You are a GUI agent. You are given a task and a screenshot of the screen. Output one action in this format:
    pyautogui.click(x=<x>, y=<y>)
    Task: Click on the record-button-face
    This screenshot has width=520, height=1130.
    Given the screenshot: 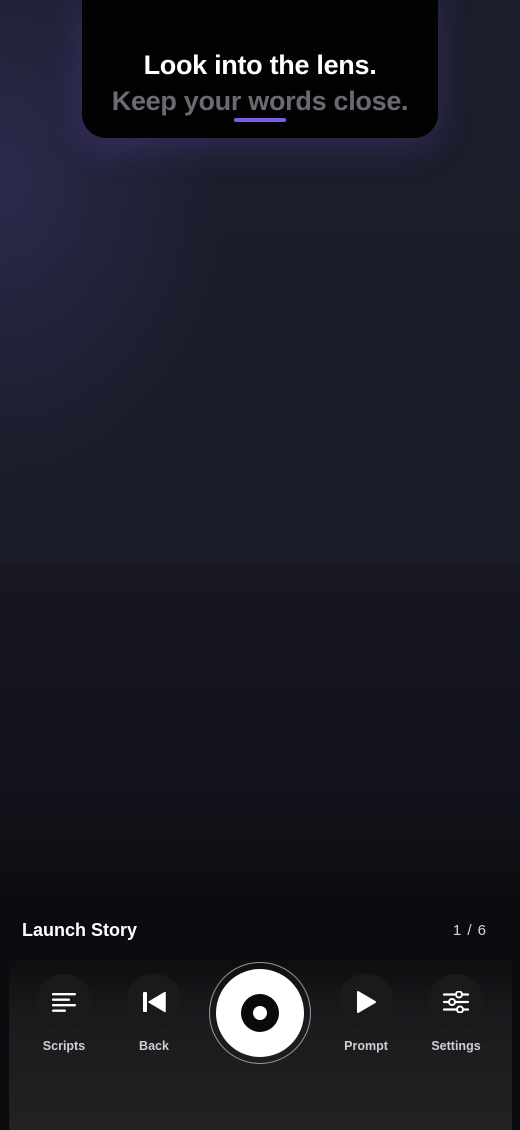 What is the action you would take?
    pyautogui.click(x=260, y=1013)
    